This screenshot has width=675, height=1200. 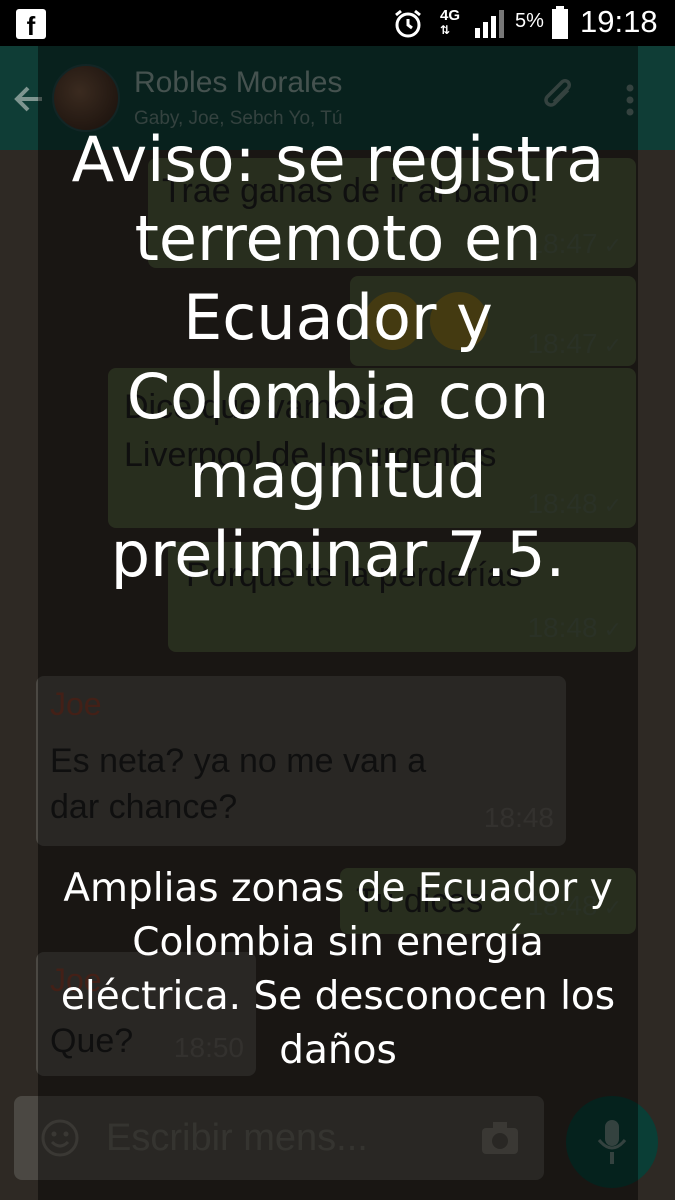 I want to click on clock-time: 19:18, so click(x=619, y=21).